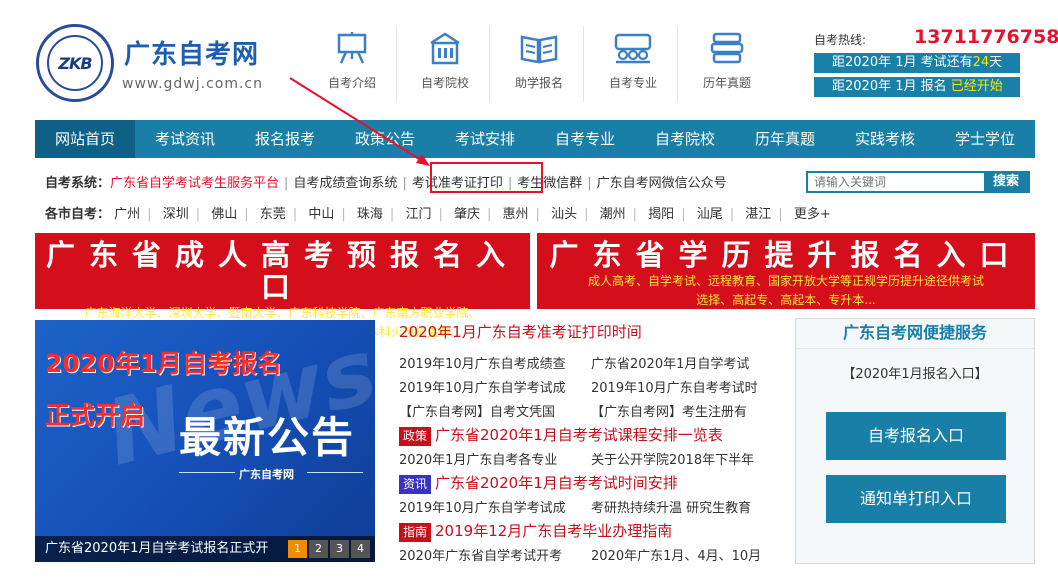 This screenshot has height=584, width=1058. I want to click on register-entry-button: 自考报名入口, so click(916, 436).